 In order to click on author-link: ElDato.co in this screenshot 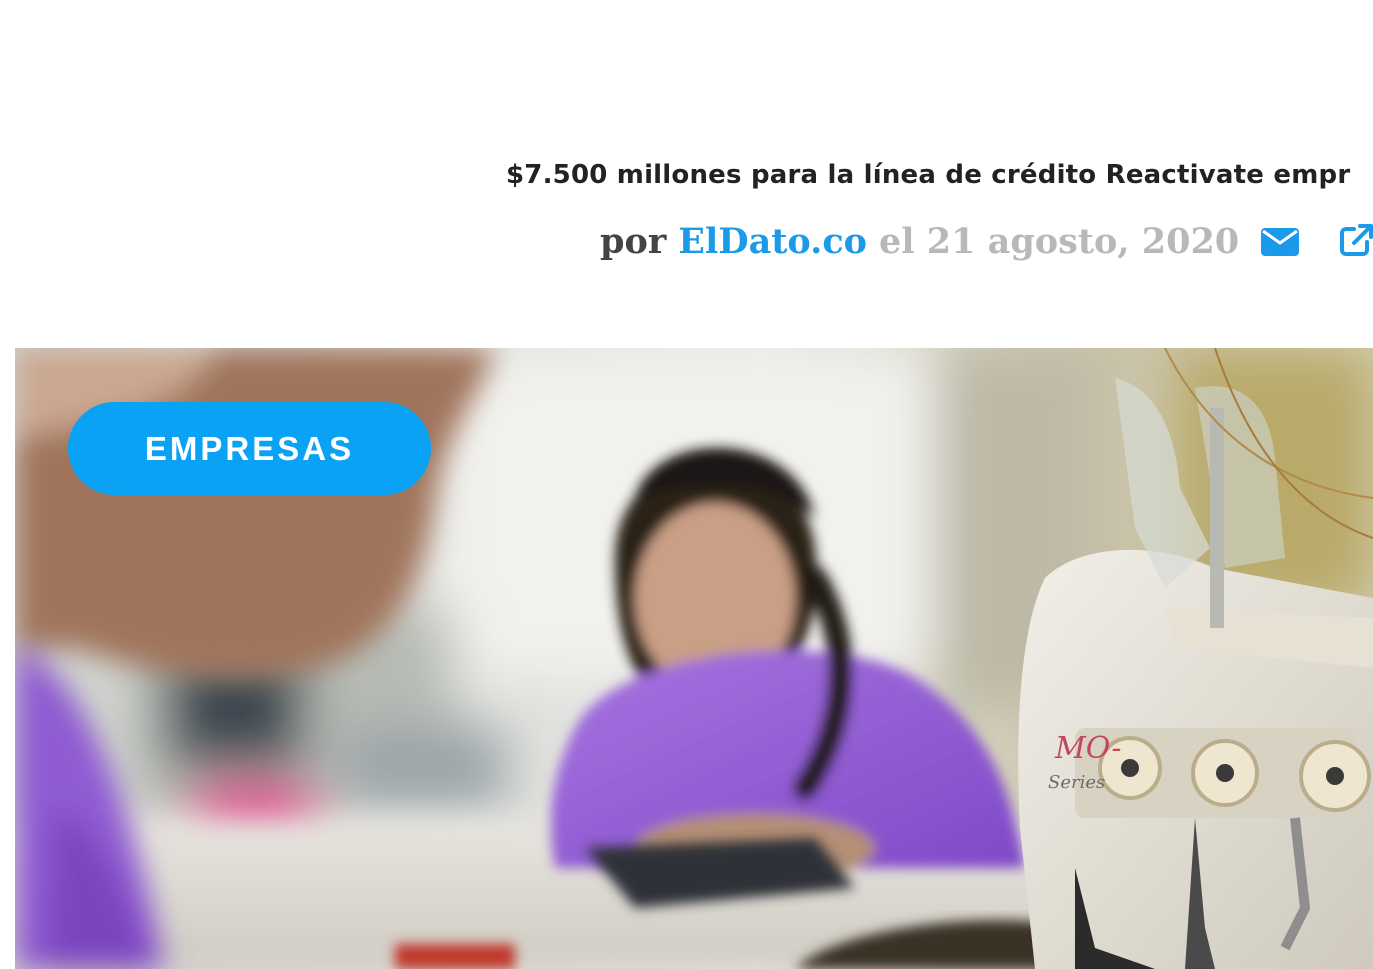, I will do `click(772, 241)`.